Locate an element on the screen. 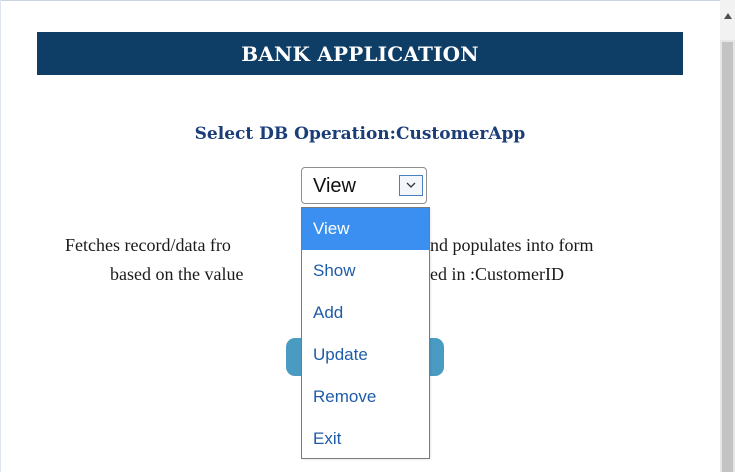 The width and height of the screenshot is (735, 472). scrollbar-thumb is located at coordinates (727, 257).